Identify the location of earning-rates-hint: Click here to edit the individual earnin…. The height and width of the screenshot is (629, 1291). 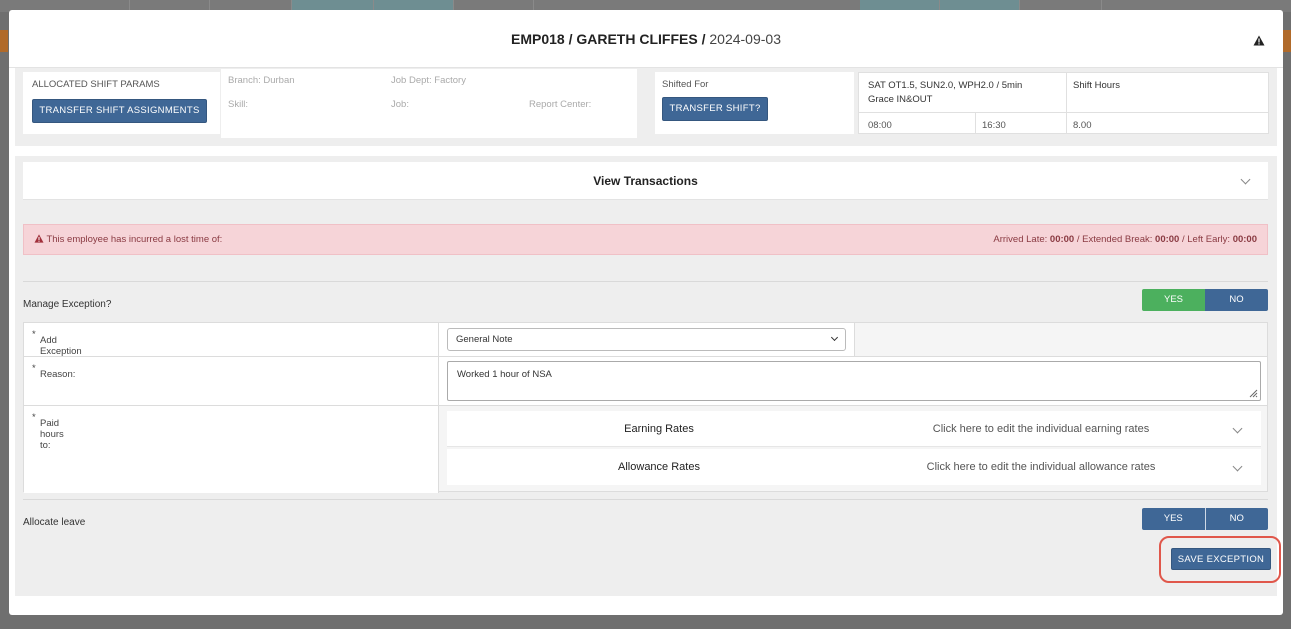
(1041, 429).